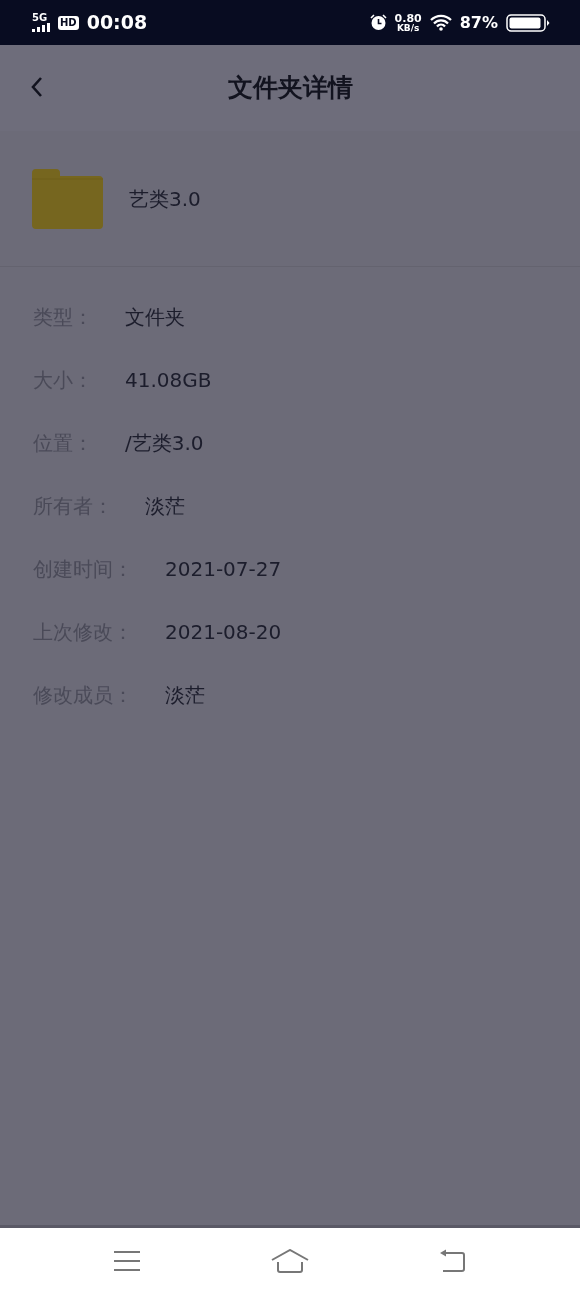  Describe the element at coordinates (155, 317) in the screenshot. I see `detail-value: 文件夹` at that location.